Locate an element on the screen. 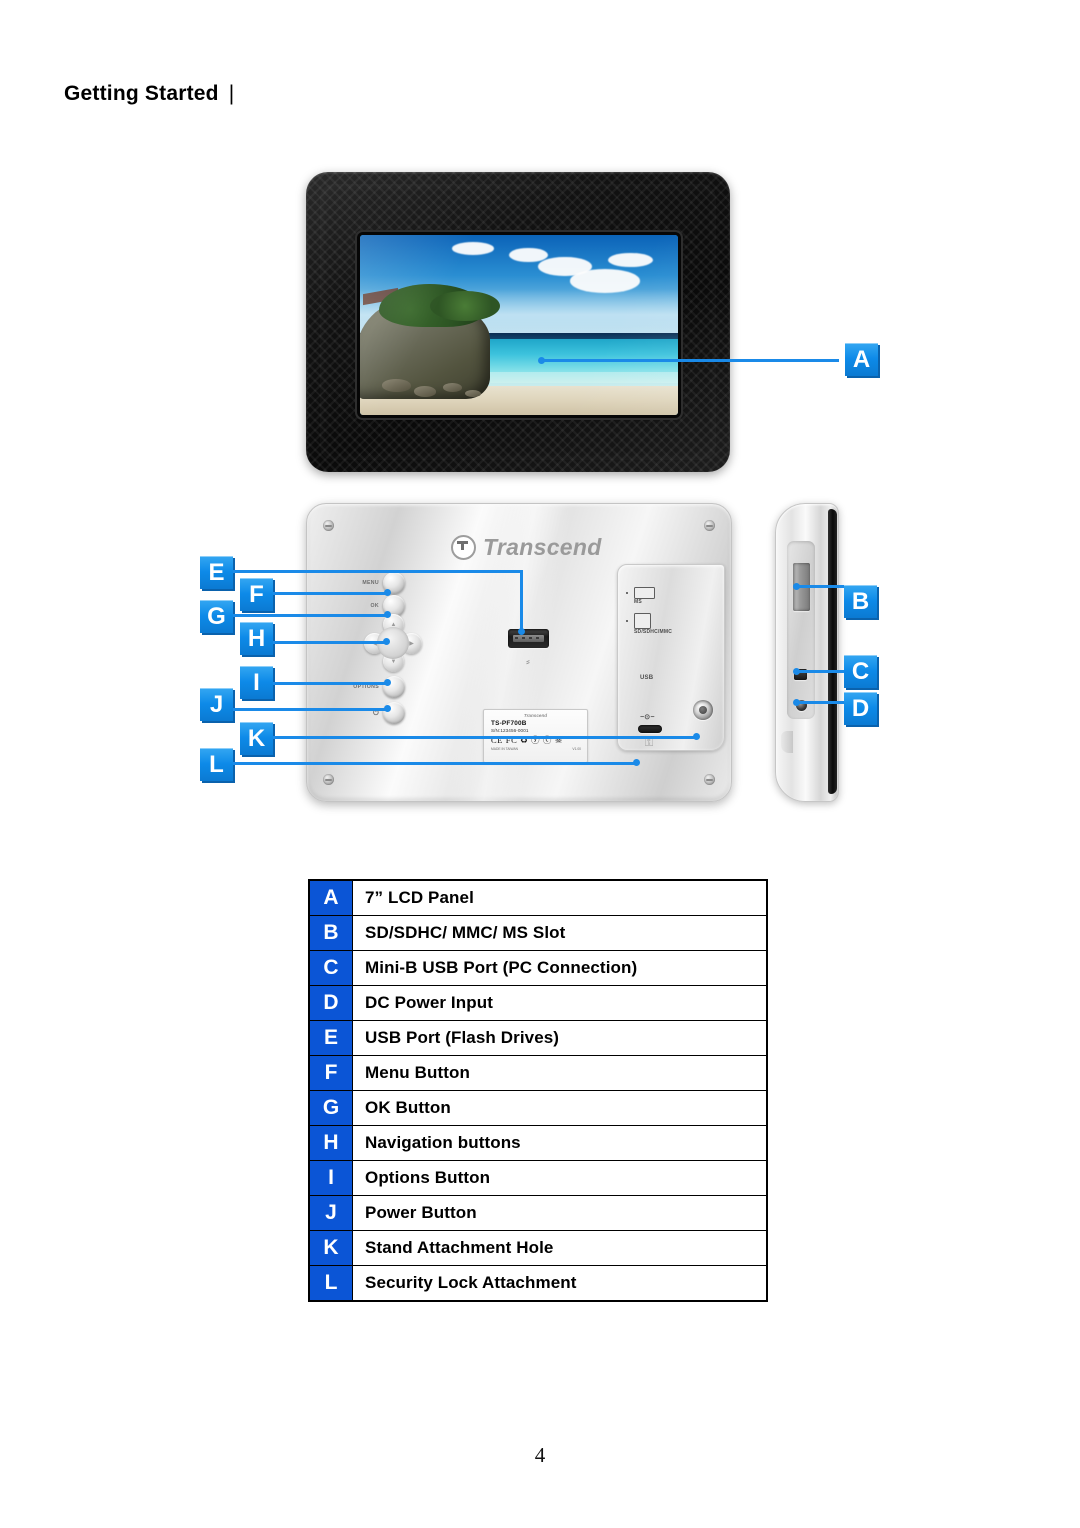 The height and width of the screenshot is (1528, 1080). table-row-description: USB Port (Flash Drives) is located at coordinates (560, 1038).